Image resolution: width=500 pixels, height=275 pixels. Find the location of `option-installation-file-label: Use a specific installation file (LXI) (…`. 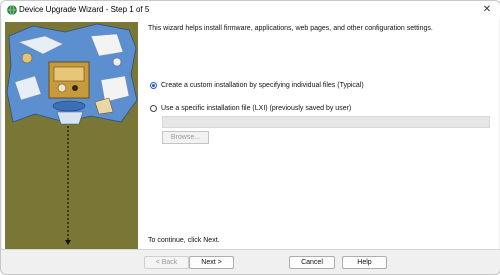

option-installation-file-label: Use a specific installation file (LXI) (… is located at coordinates (256, 108).